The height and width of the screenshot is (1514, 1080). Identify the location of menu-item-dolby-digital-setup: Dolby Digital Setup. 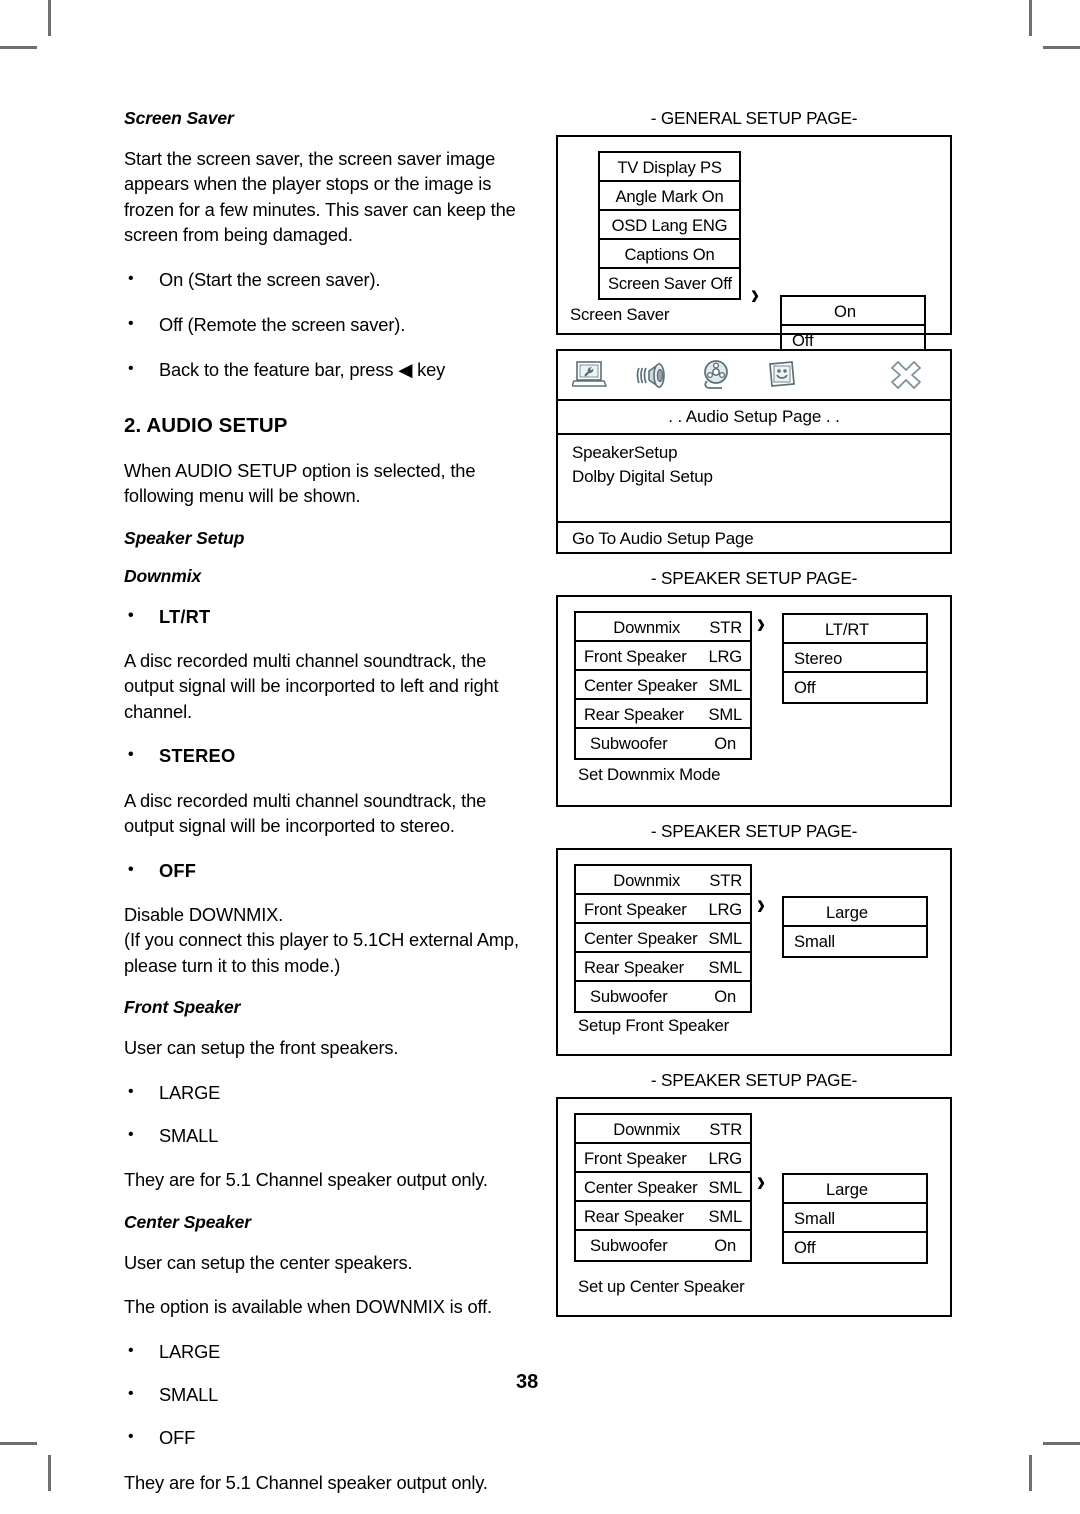
(761, 477).